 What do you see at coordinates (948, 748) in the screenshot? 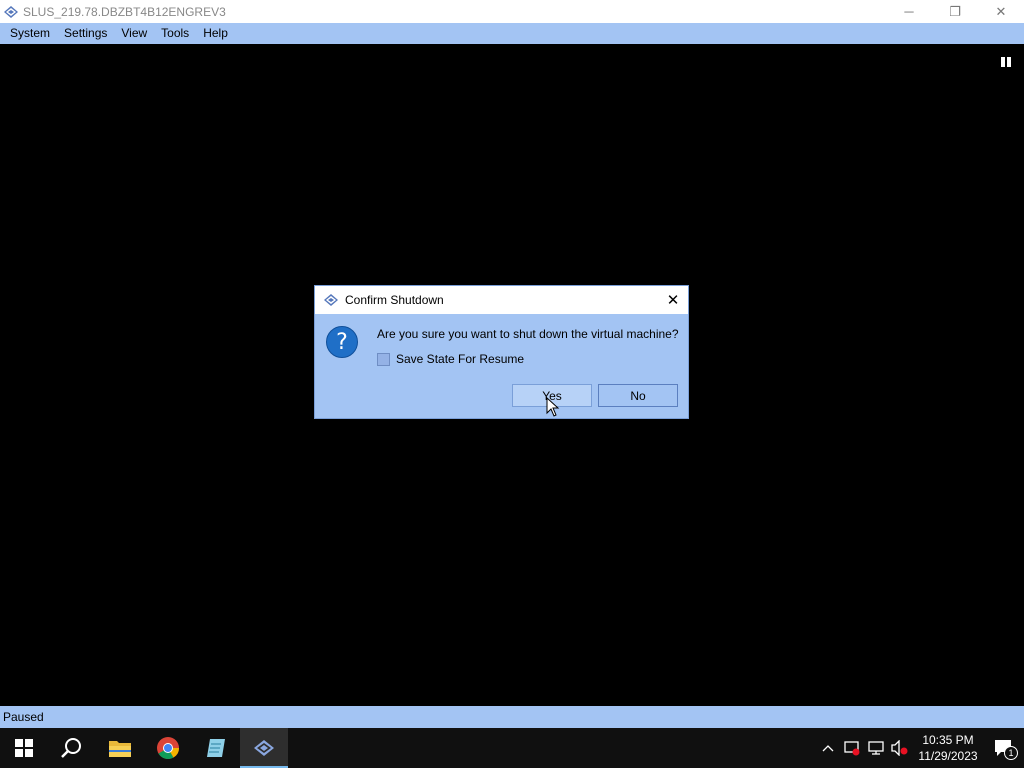
I see `clock: 10:35 PM 11/29/2023` at bounding box center [948, 748].